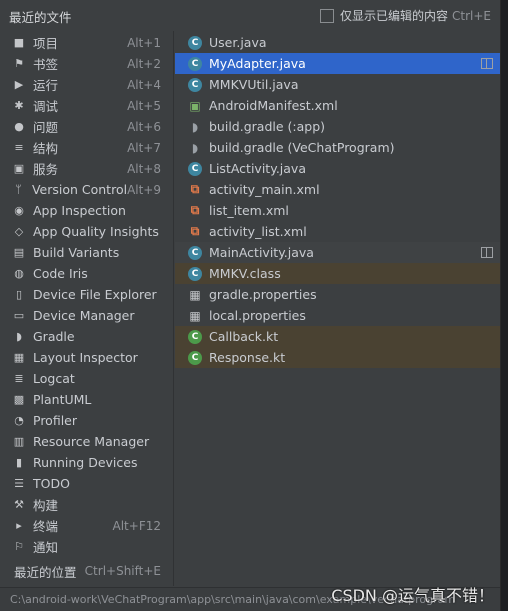 The height and width of the screenshot is (611, 508). I want to click on tool-window-item: ≣ Logcat, so click(86, 378).